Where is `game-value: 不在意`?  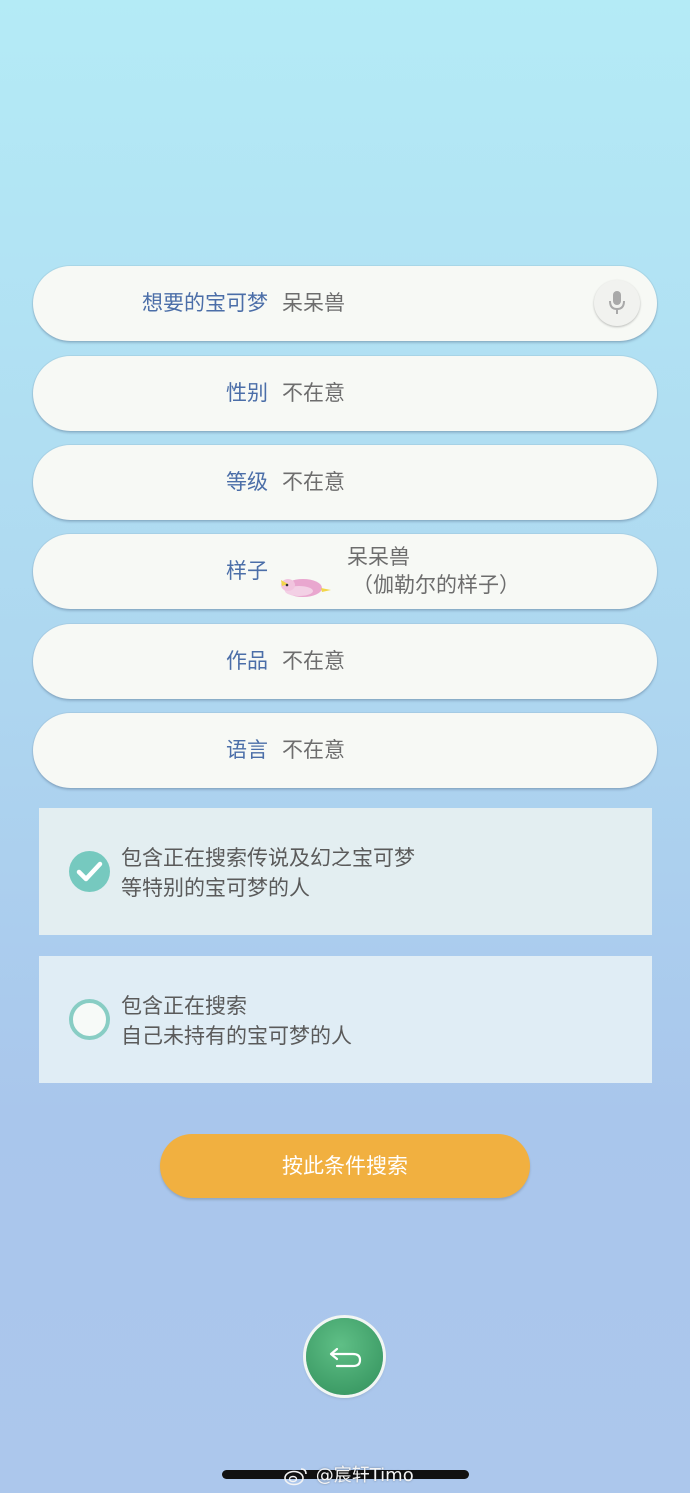 game-value: 不在意 is located at coordinates (313, 661).